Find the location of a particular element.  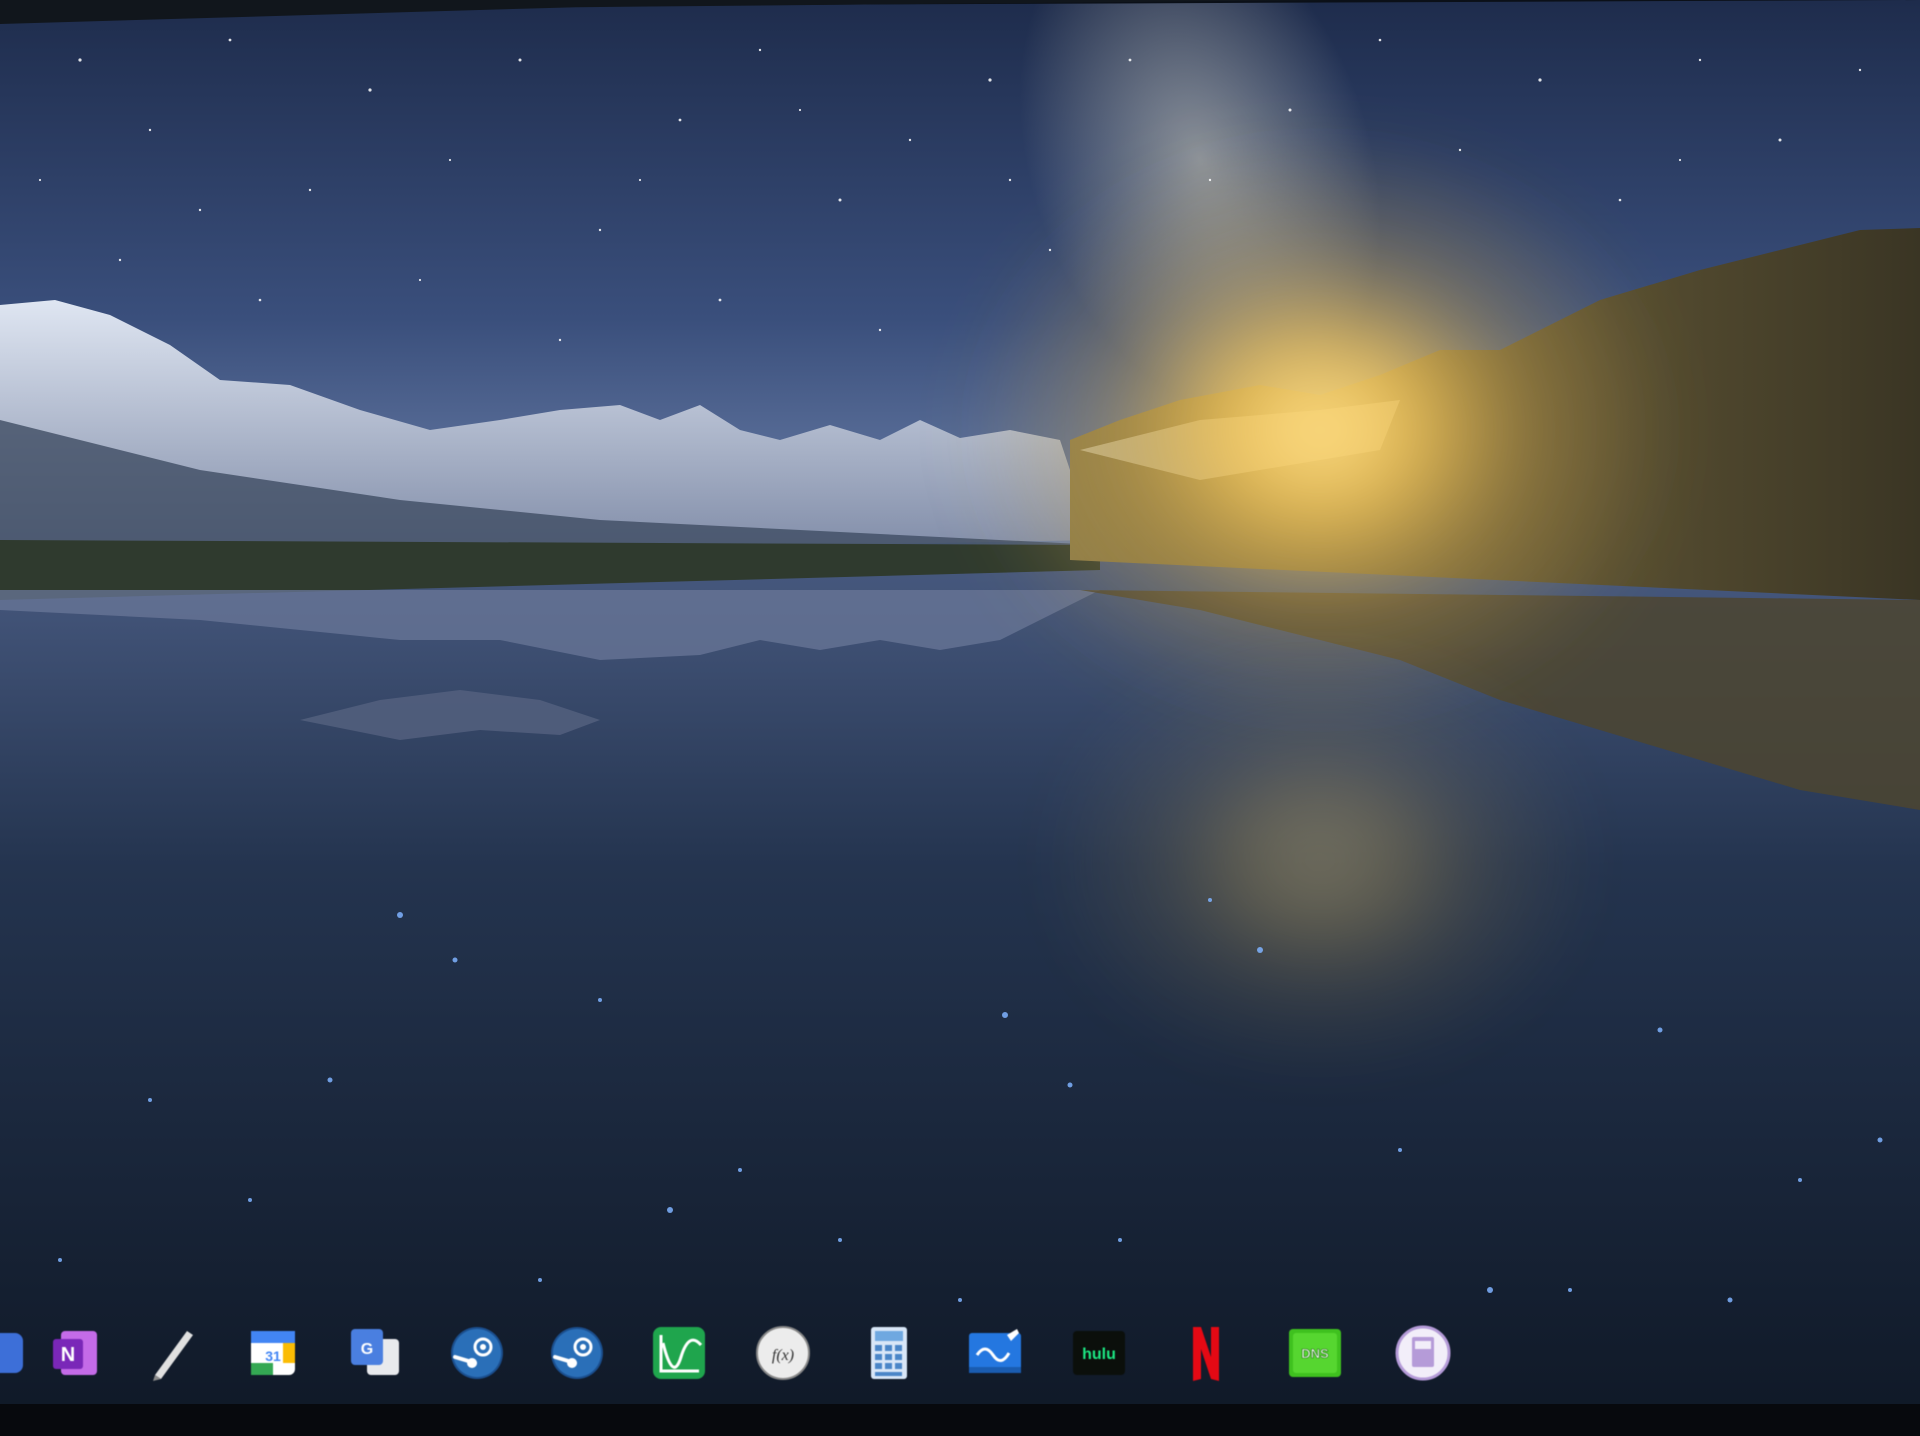

dock-item-translate: G is located at coordinates (375, 1353).